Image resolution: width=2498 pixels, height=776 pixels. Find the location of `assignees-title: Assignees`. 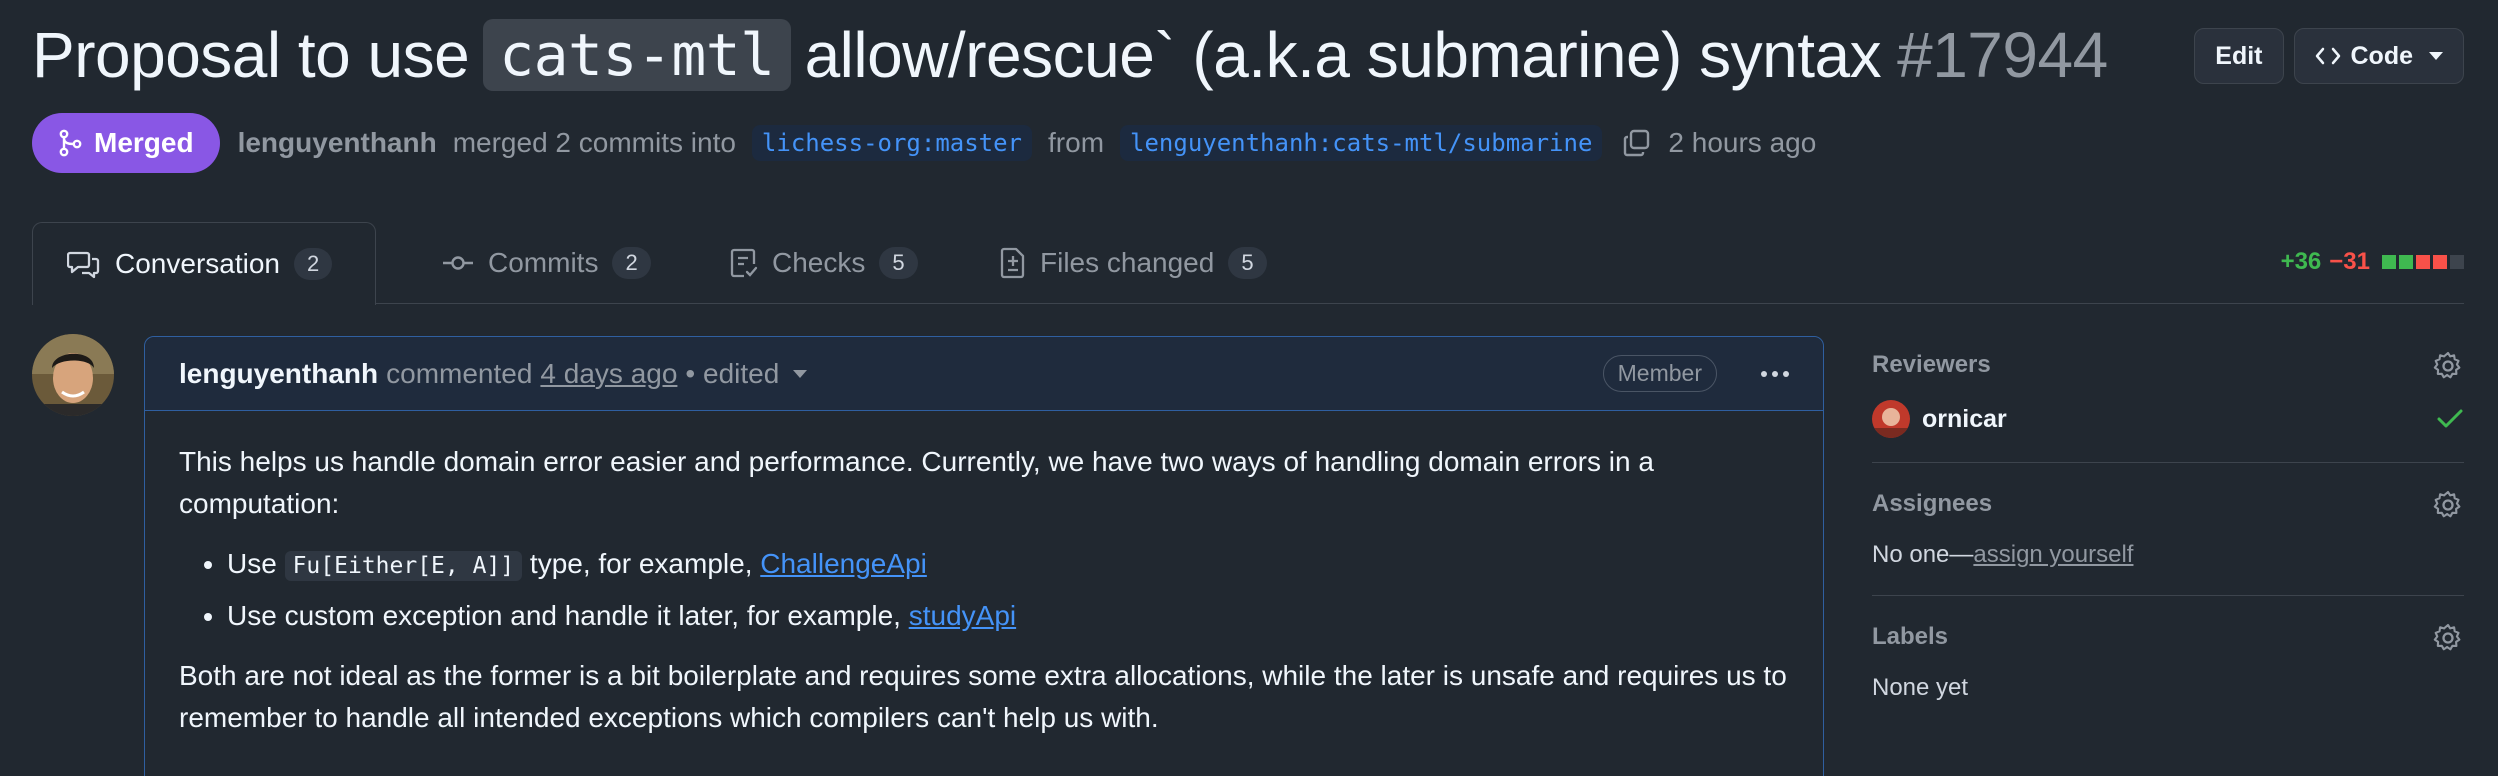

assignees-title: Assignees is located at coordinates (1932, 503).